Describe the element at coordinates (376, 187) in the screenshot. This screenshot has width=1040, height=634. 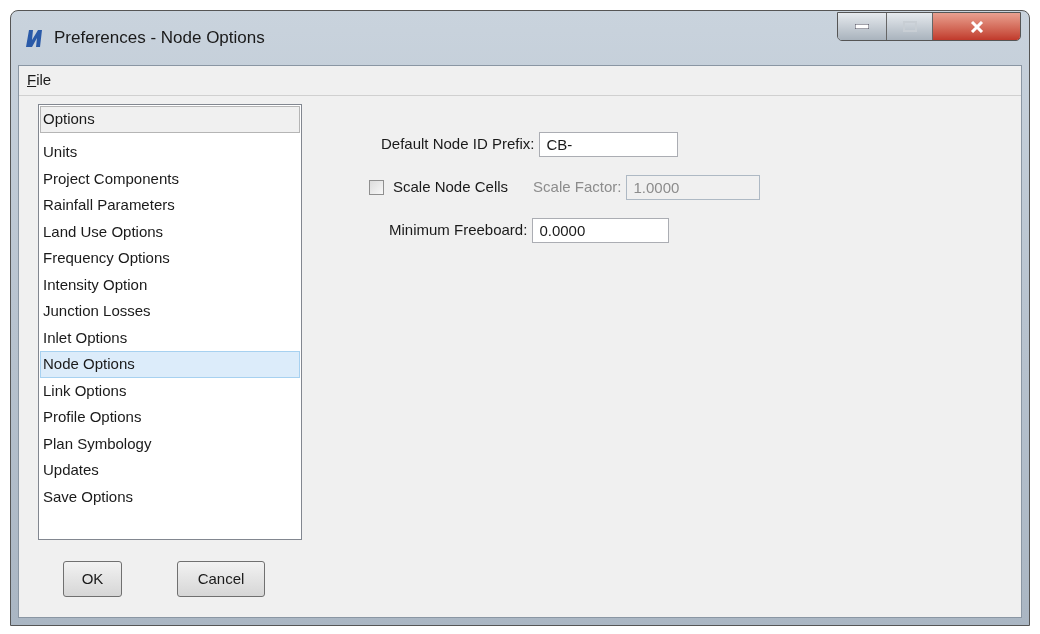
I see `checkbox` at that location.